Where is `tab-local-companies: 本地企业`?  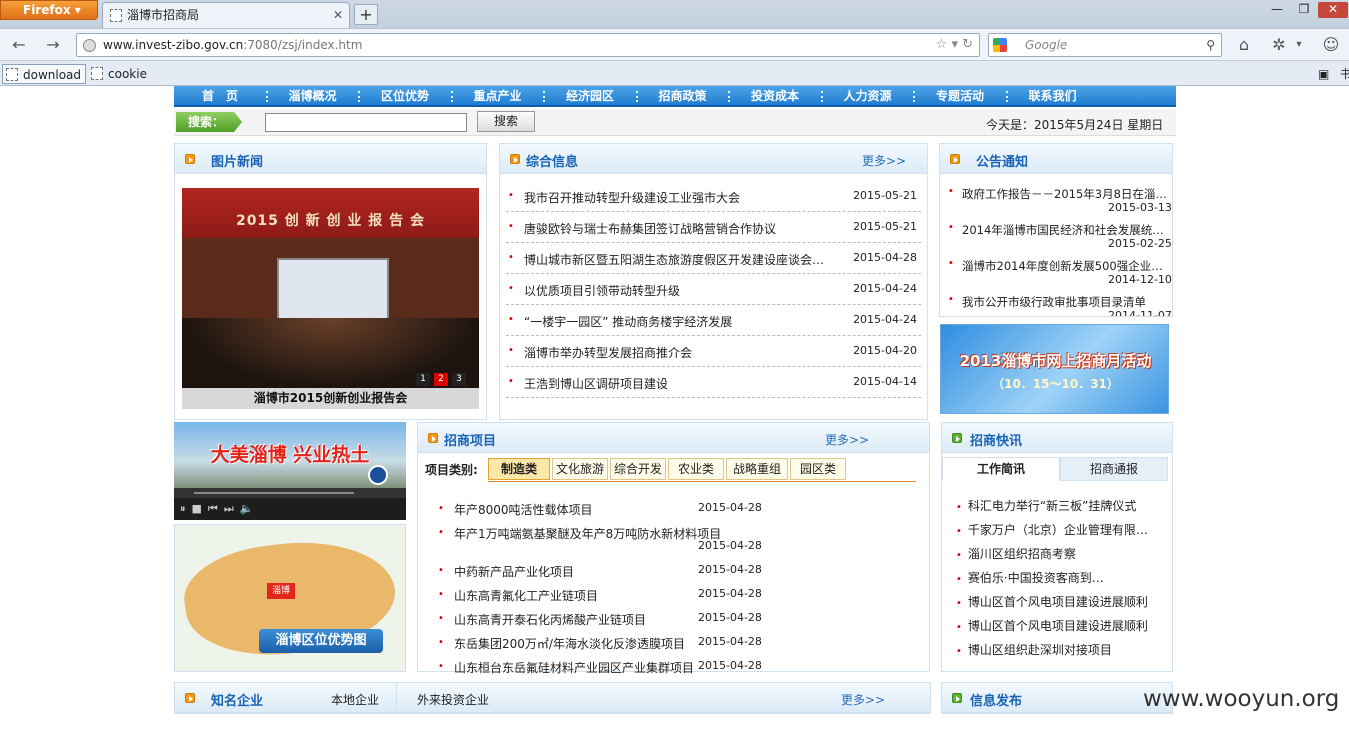
tab-local-companies: 本地企业 is located at coordinates (355, 699).